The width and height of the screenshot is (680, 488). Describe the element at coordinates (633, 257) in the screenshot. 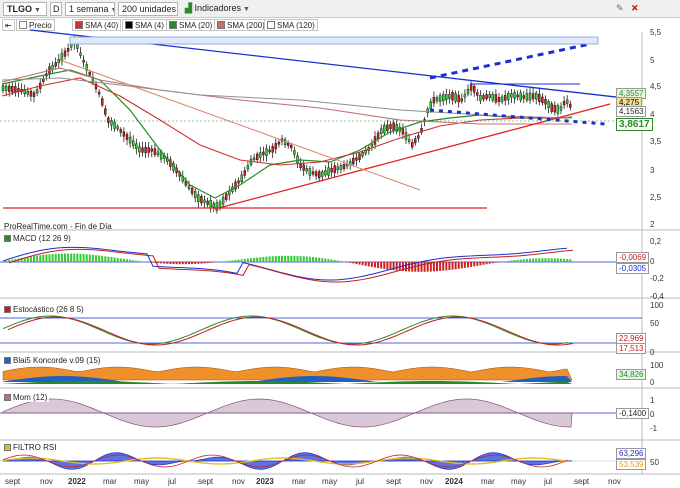

I see `macd-tag1: -0,0069` at that location.